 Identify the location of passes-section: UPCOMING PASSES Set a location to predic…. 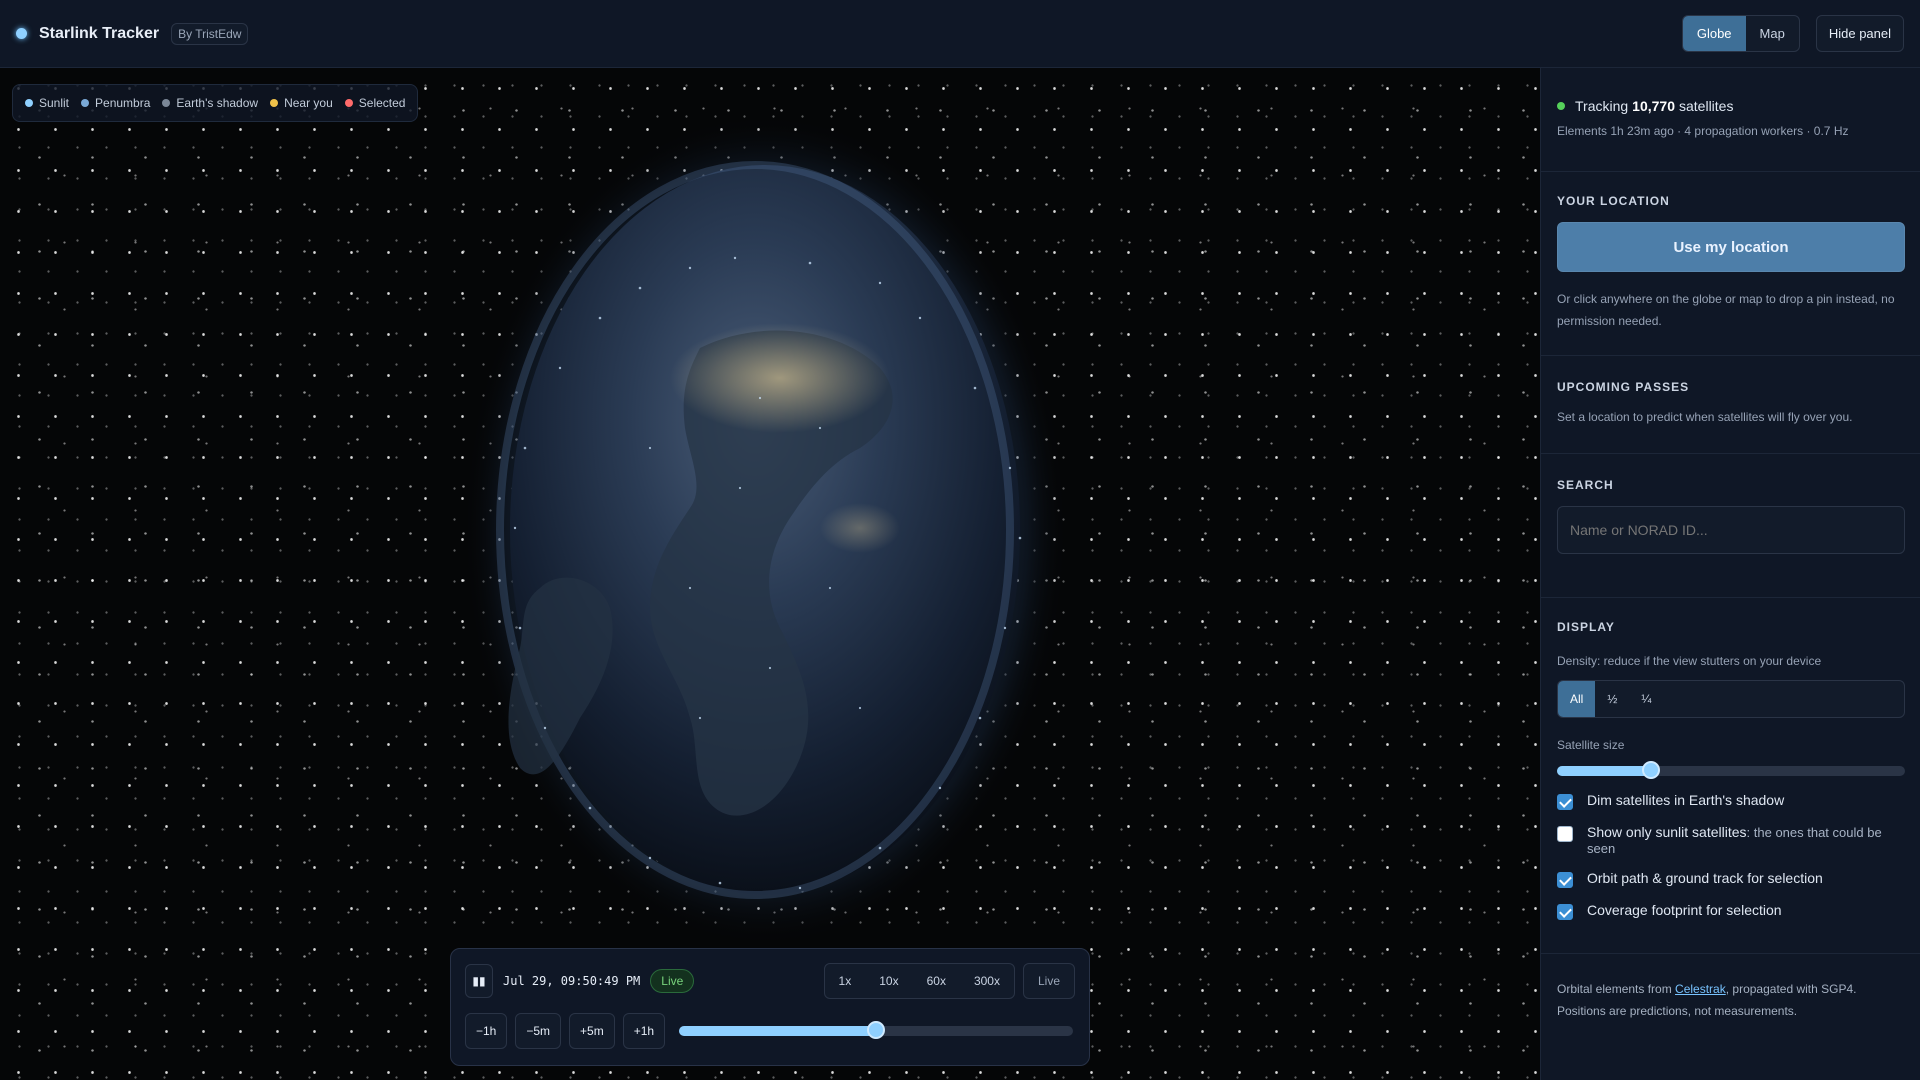
(1730, 405).